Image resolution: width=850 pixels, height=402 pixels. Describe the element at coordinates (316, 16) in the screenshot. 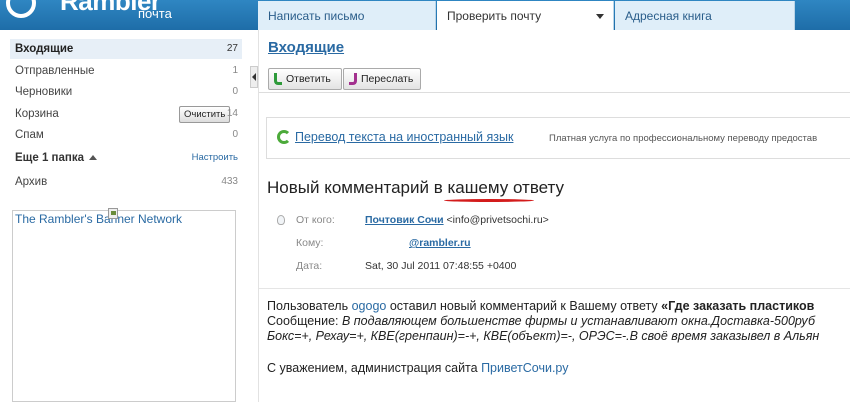

I see `tab-write-label: Написать письмо` at that location.